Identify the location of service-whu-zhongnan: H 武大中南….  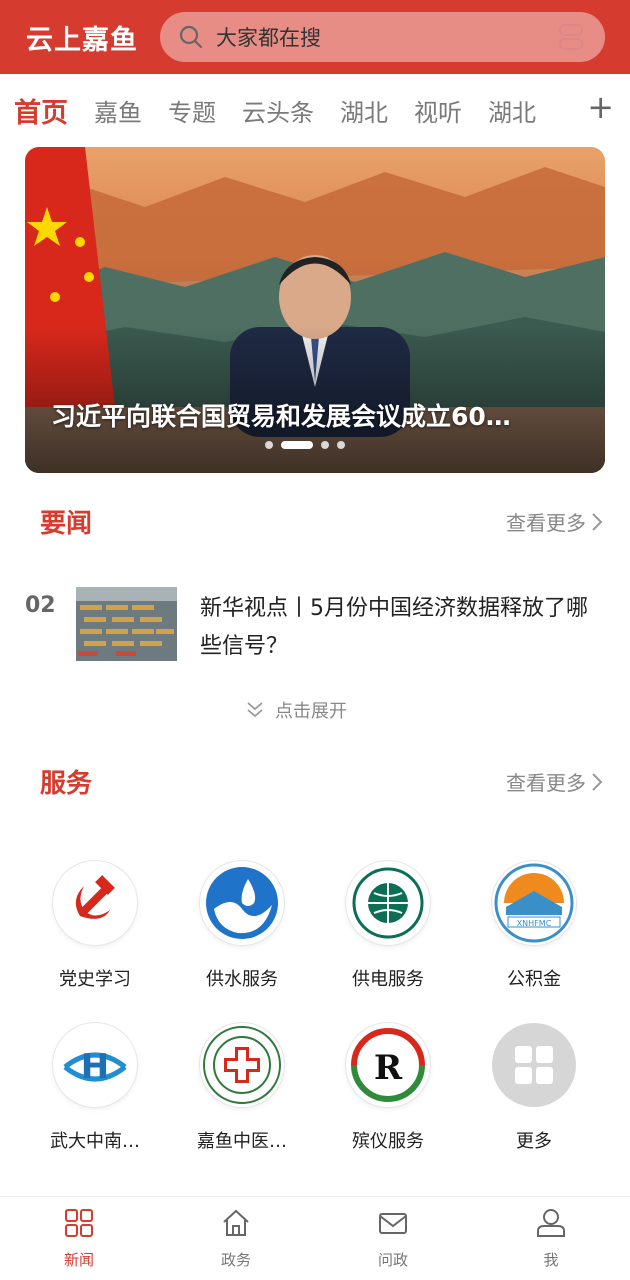
(95, 1088).